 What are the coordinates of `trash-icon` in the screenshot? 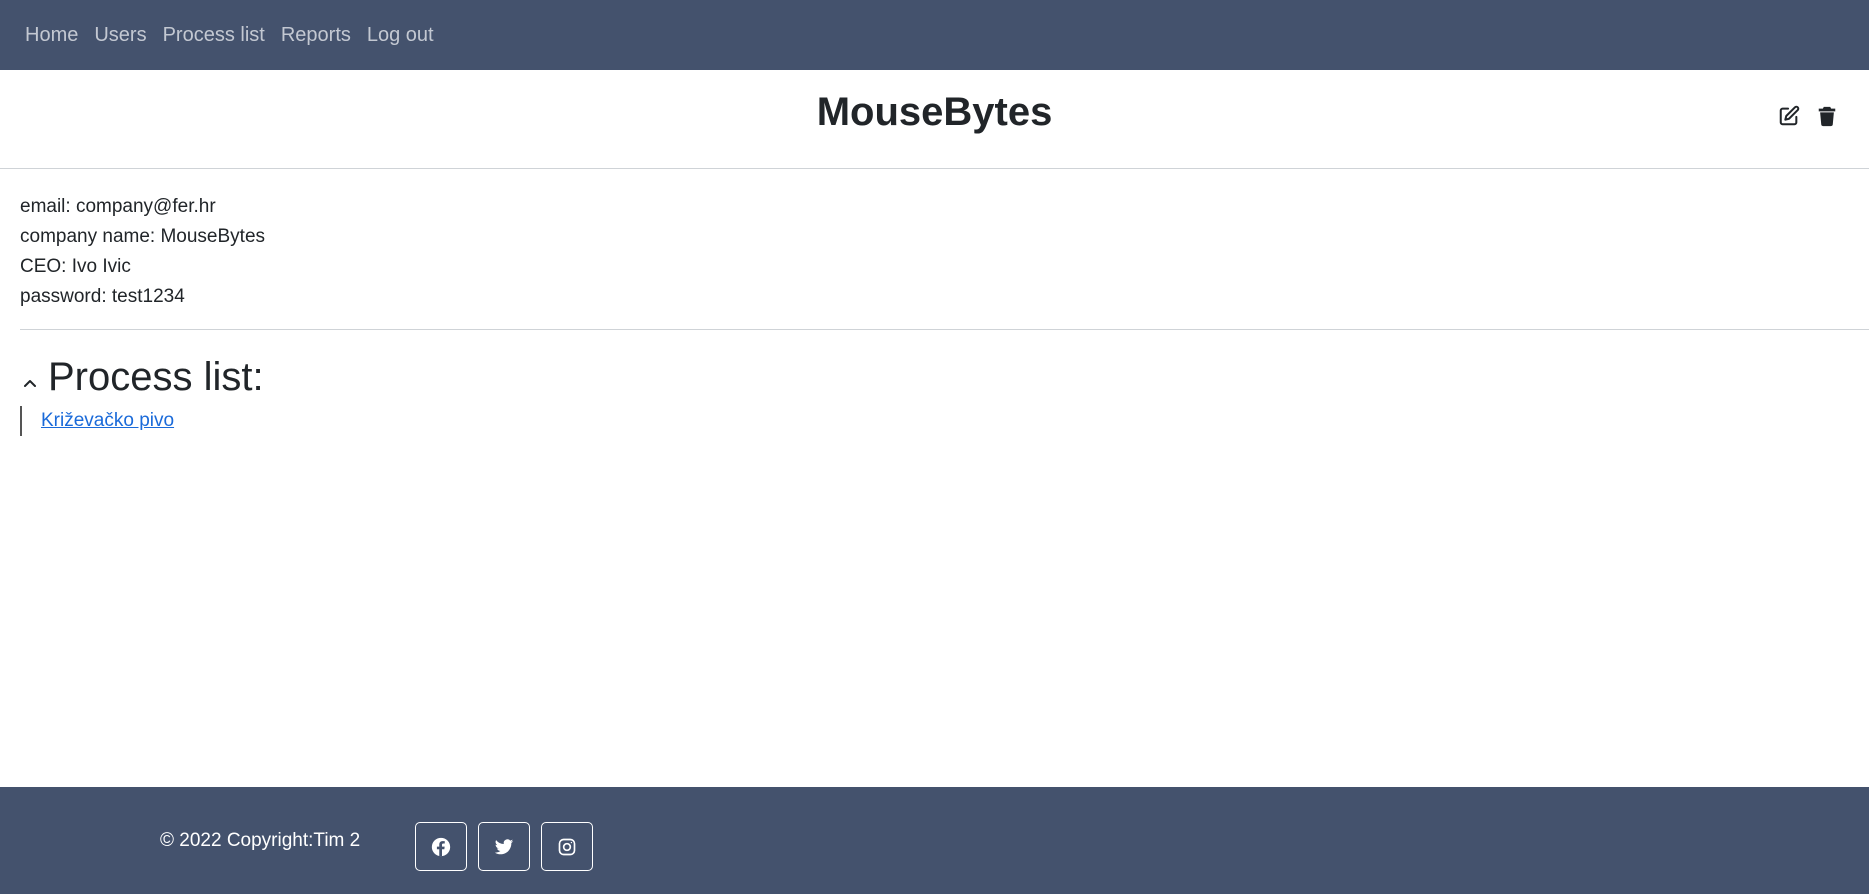 It's located at (1827, 116).